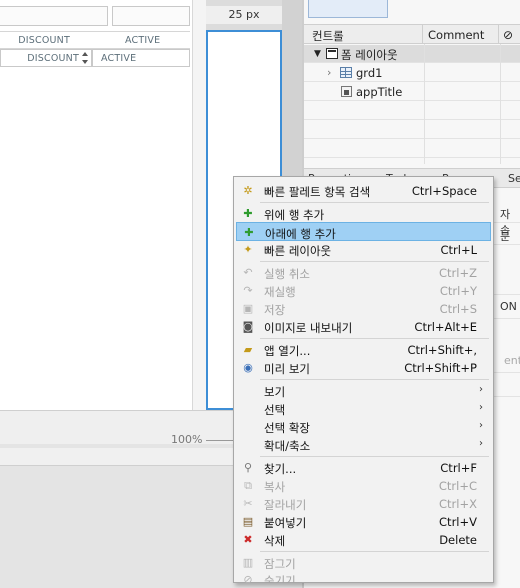  I want to click on menu-shortcut: Ctrl+X, so click(458, 504).